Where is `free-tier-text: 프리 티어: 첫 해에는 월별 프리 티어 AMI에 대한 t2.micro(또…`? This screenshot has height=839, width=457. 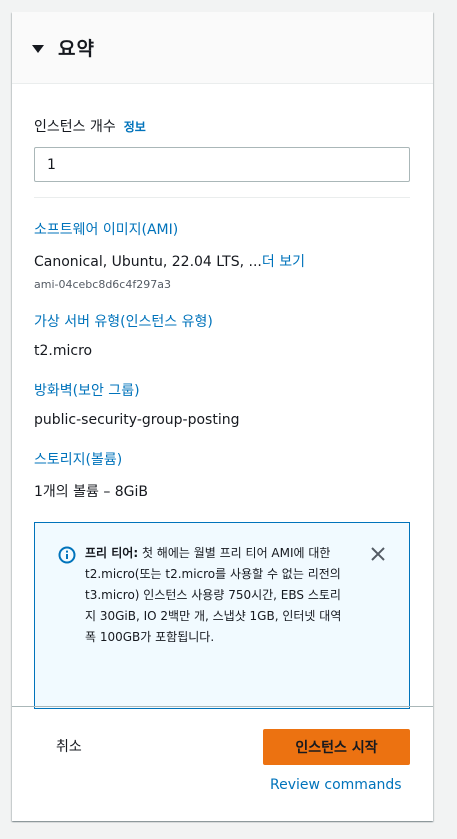 free-tier-text: 프리 티어: 첫 해에는 월별 프리 티어 AMI에 대한 t2.micro(또… is located at coordinates (217, 595).